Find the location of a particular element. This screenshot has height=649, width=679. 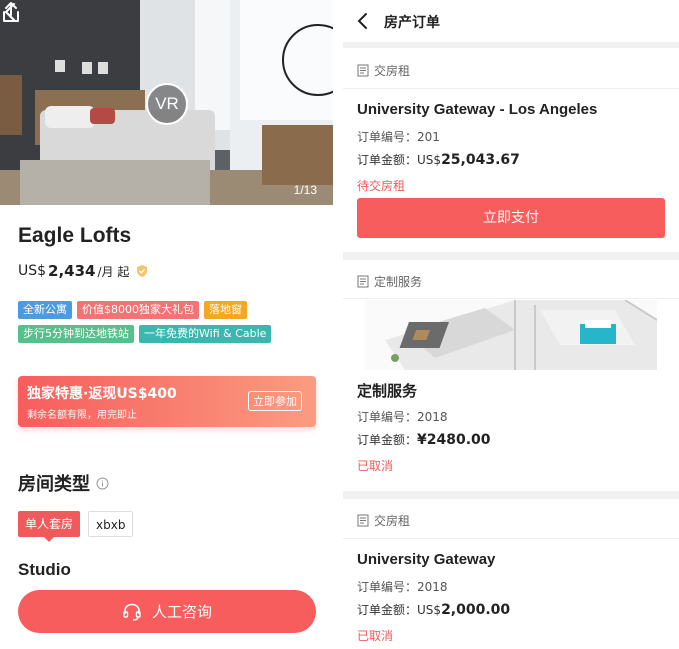

feature-tags-row-1: 全新公寓 价值$8000独家大礼包 落地窗 is located at coordinates (168, 310).